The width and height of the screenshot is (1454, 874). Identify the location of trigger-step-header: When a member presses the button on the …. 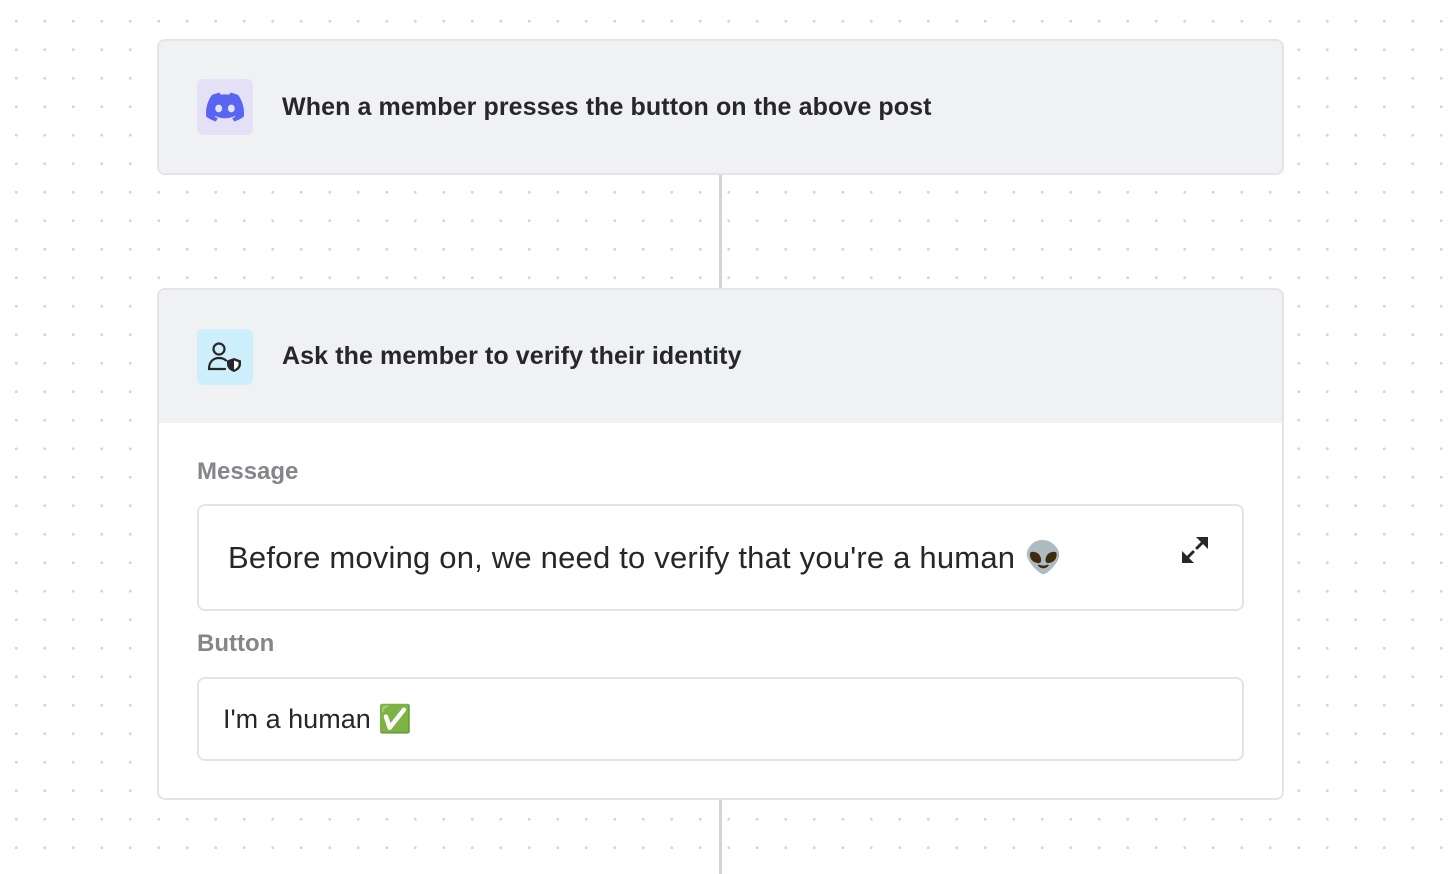
(720, 107).